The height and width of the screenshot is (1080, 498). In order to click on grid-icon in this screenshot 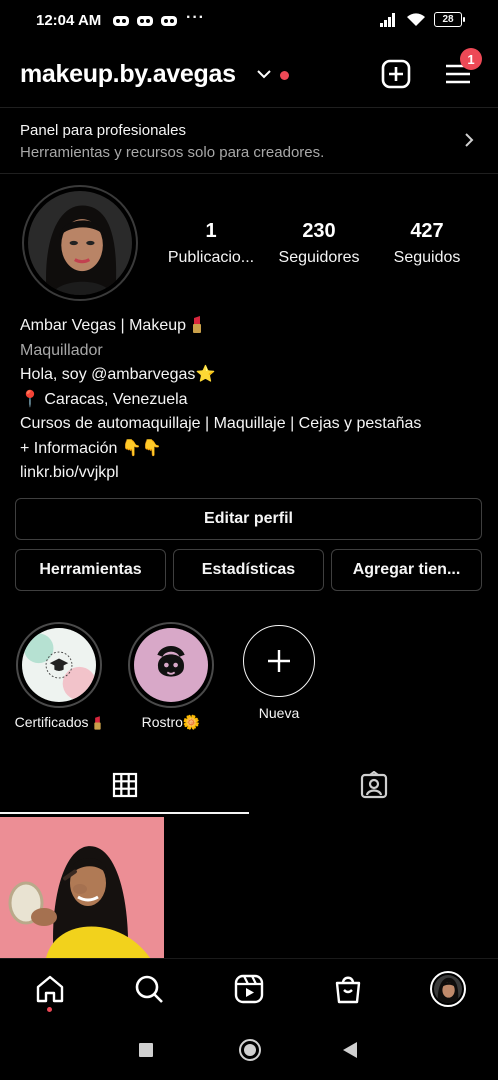, I will do `click(124, 785)`.